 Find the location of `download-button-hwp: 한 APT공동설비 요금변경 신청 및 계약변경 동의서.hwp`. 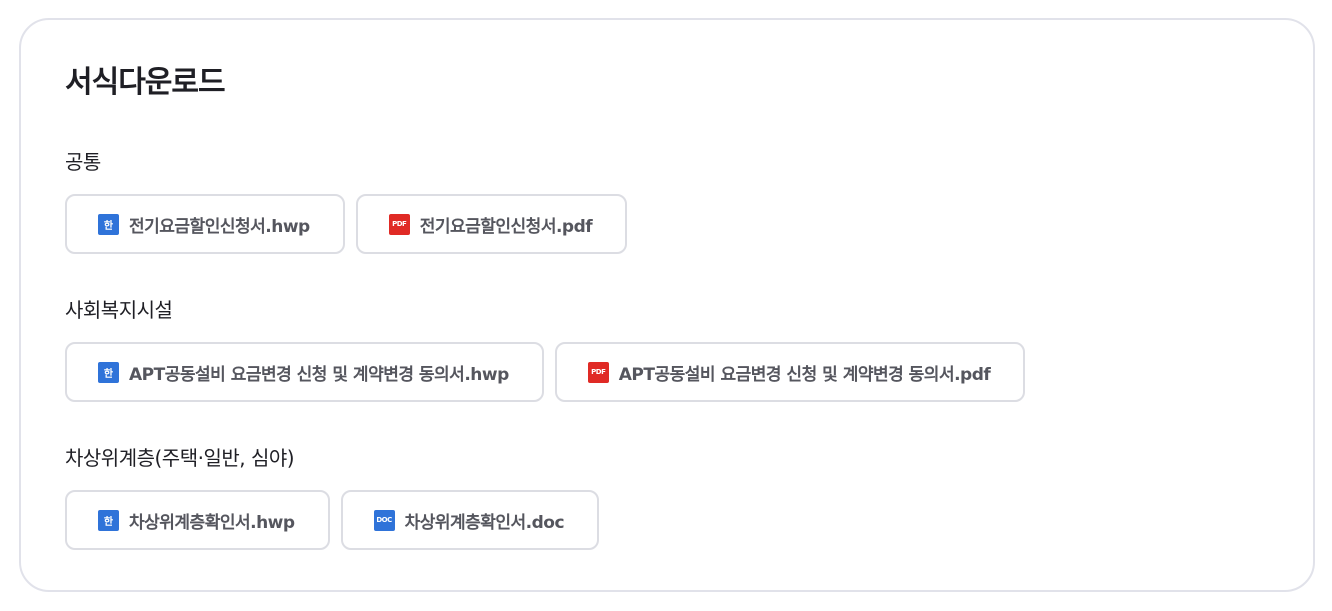

download-button-hwp: 한 APT공동설비 요금변경 신청 및 계약변경 동의서.hwp is located at coordinates (304, 372).